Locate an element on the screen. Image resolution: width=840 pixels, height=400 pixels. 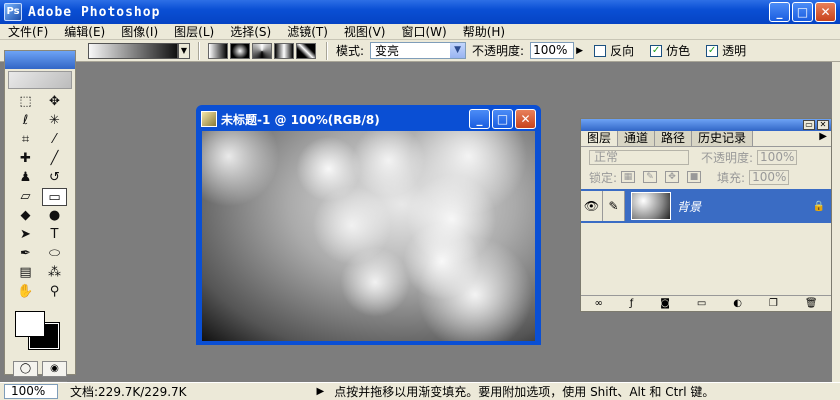
blend-mode-select: 正常 is located at coordinates (639, 157).